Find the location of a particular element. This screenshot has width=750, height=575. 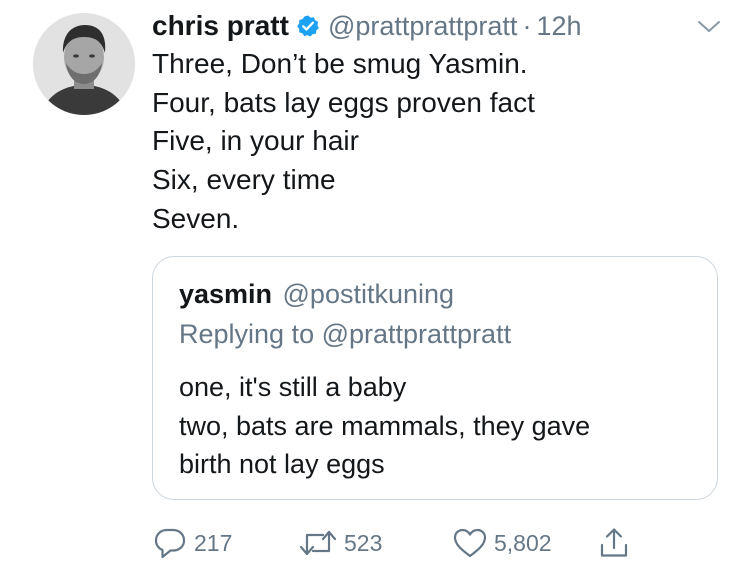

tweet-line: Six, every time is located at coordinates (244, 180).